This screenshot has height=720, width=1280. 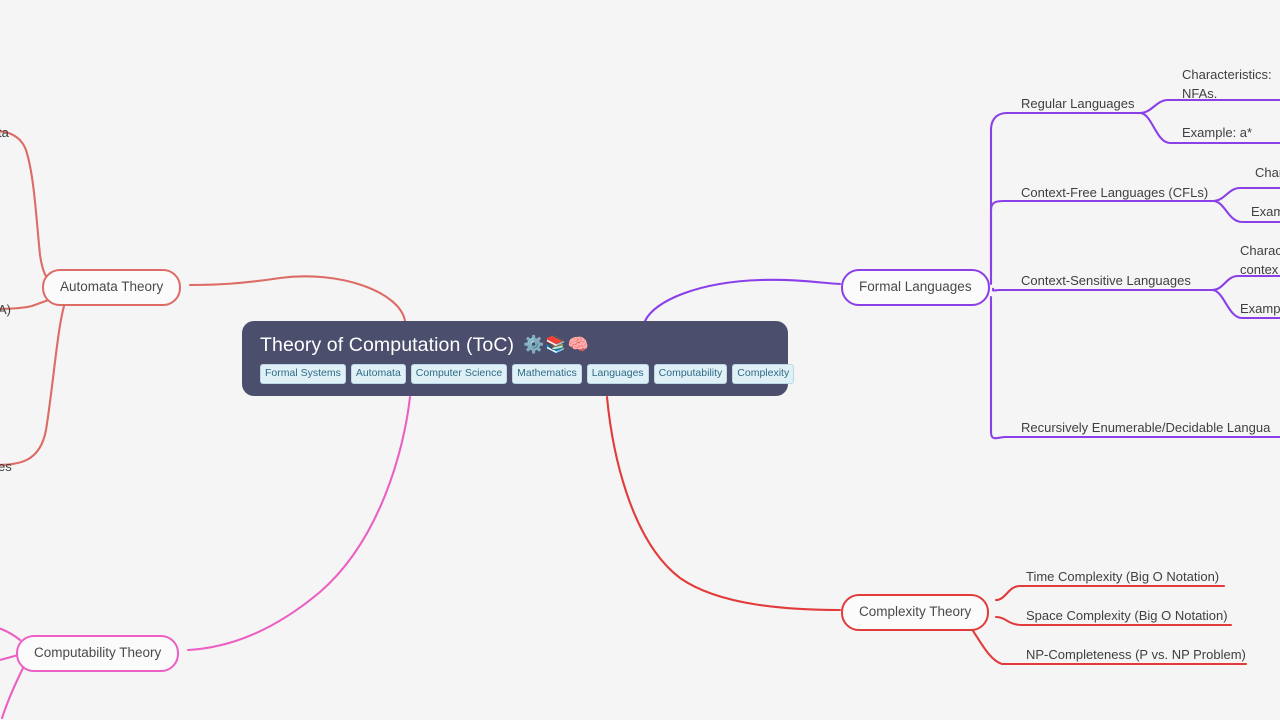 I want to click on leaf-time-complexity: Time Complexity (Big O Notation), so click(x=1122, y=577).